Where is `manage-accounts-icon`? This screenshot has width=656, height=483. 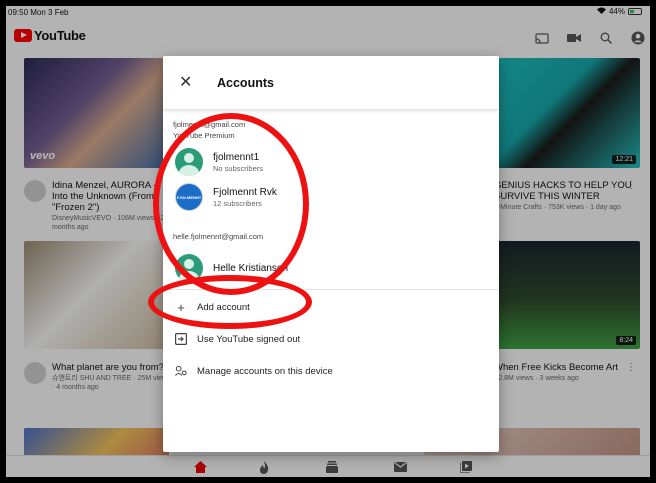 manage-accounts-icon is located at coordinates (181, 371).